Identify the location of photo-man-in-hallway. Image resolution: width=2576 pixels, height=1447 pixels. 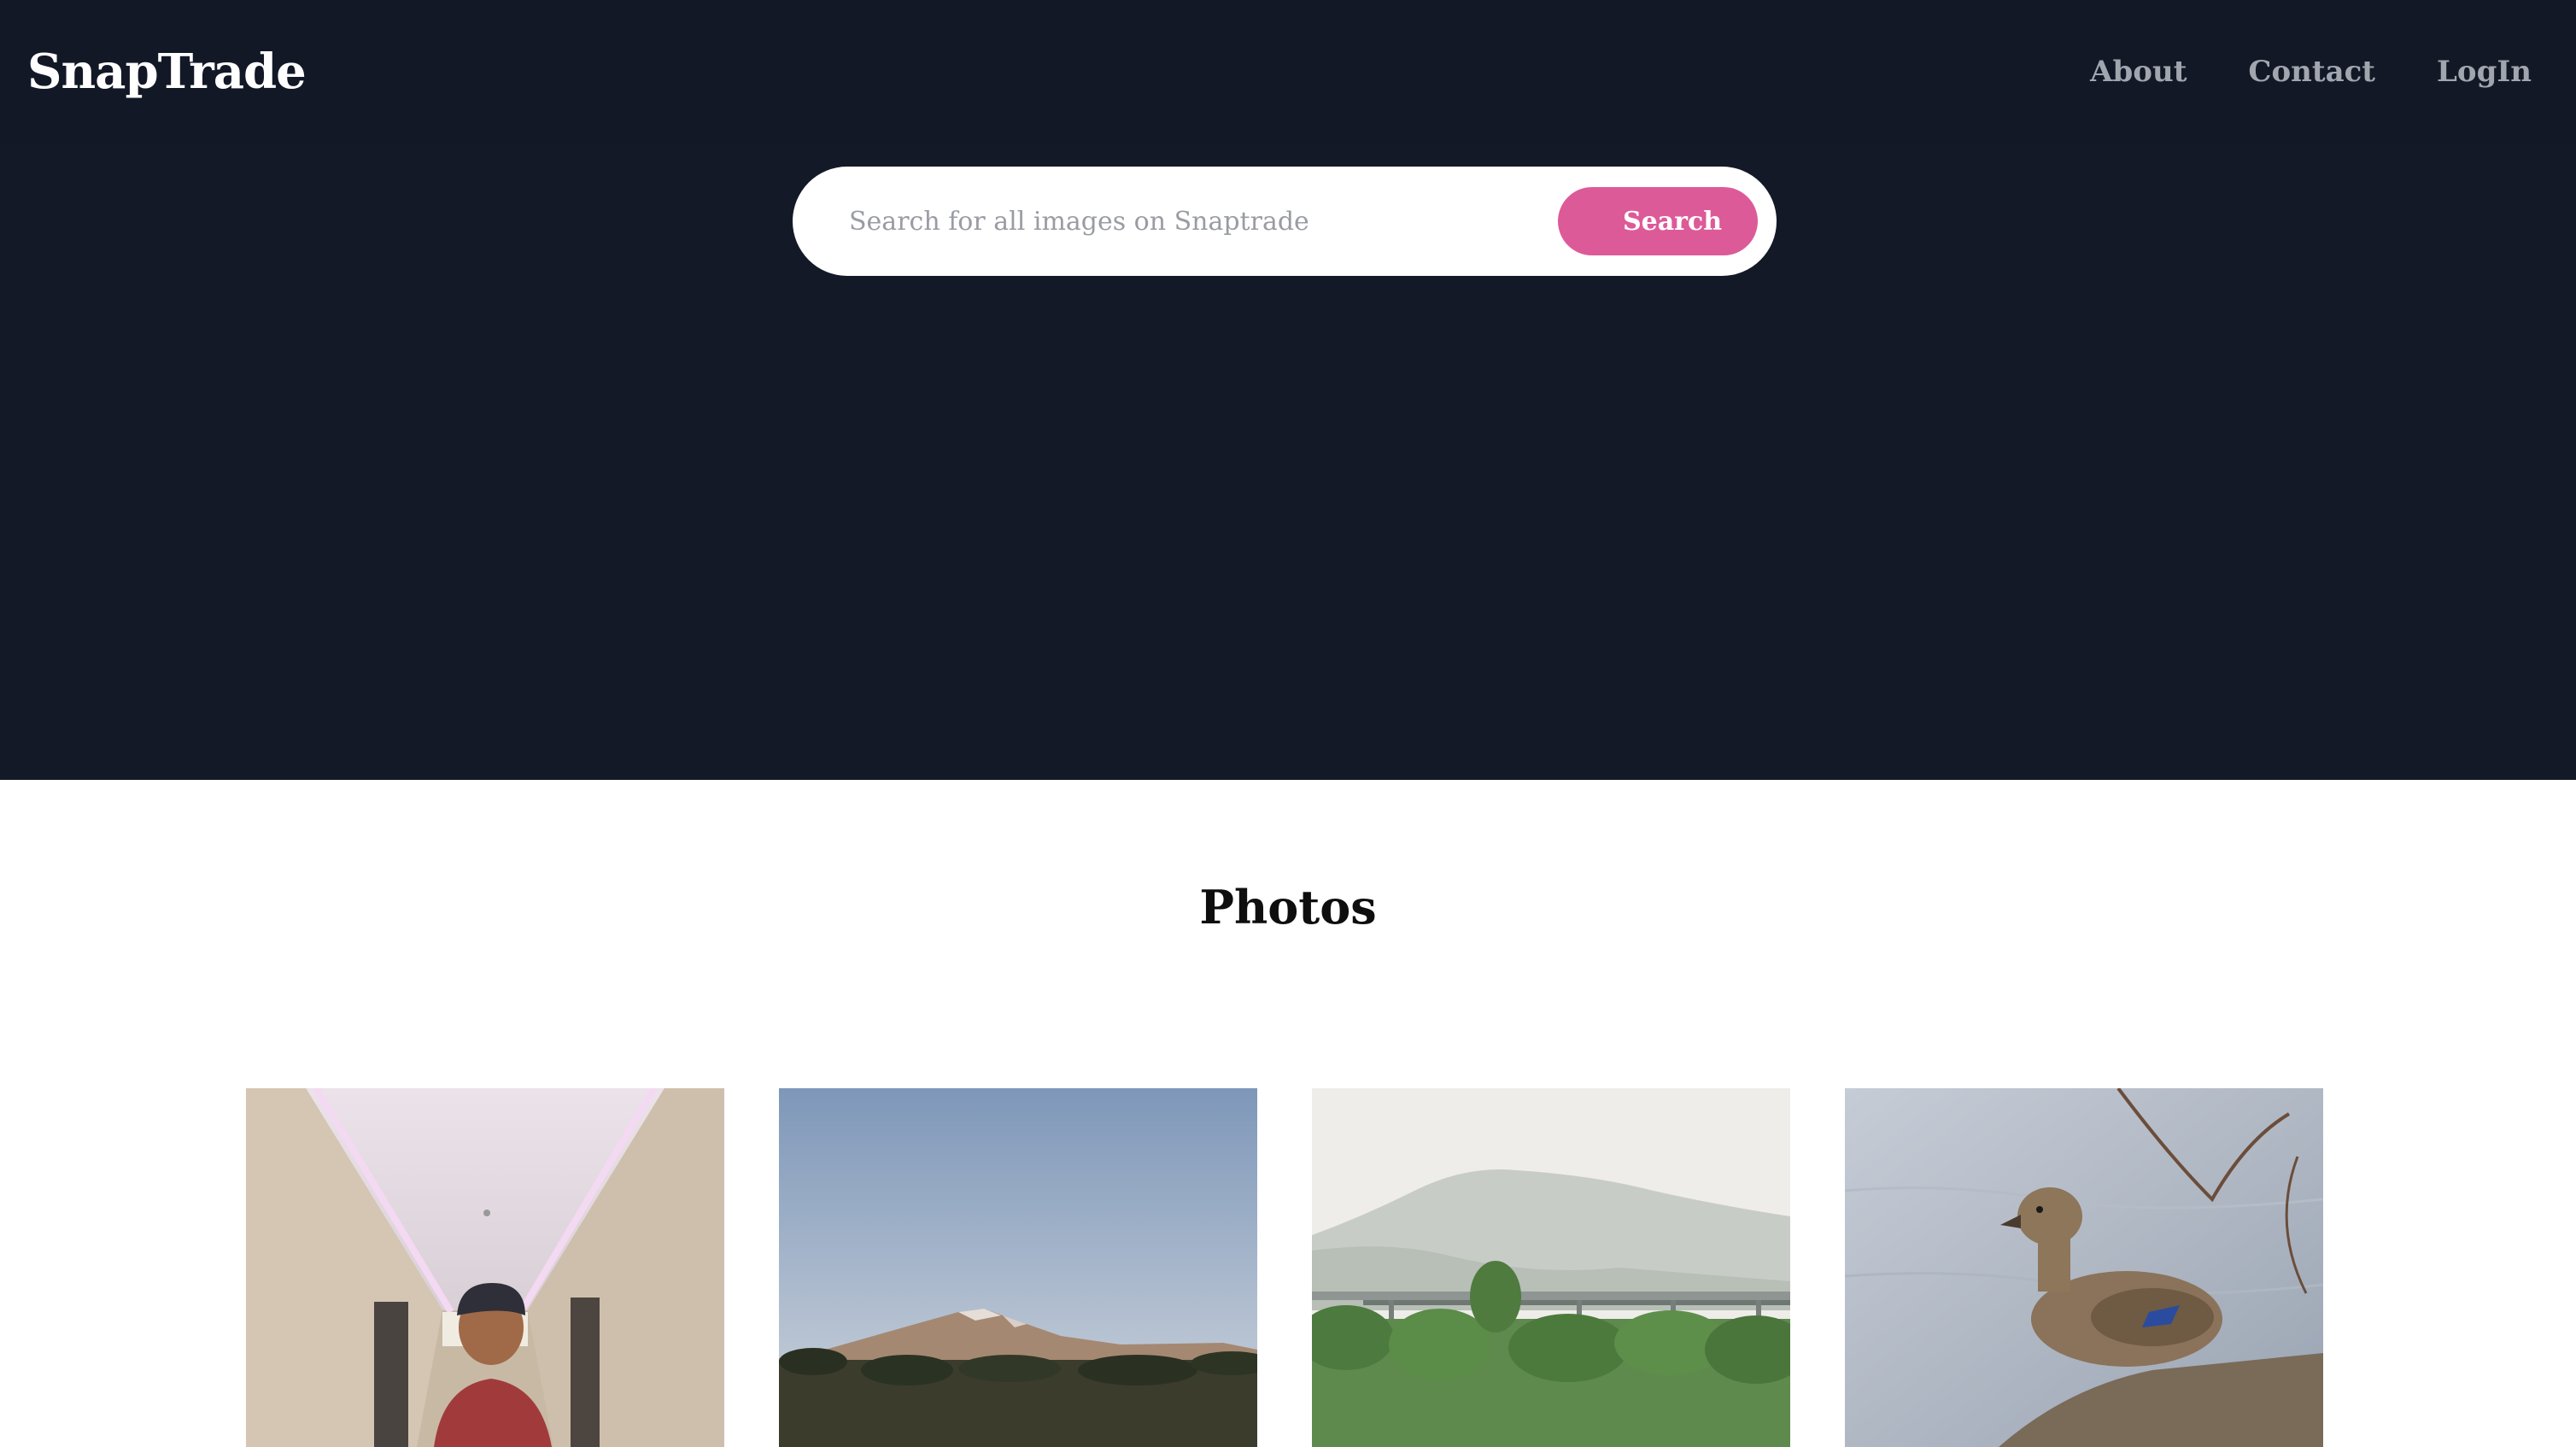
(485, 1267).